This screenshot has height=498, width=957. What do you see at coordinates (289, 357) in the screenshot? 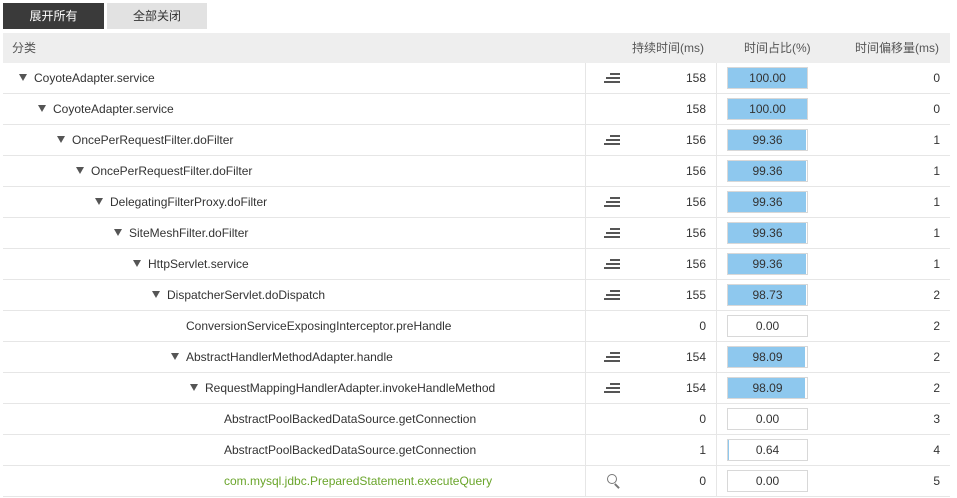
I see `row-name-label: AbstractHandlerMethodAdapter.handle` at bounding box center [289, 357].